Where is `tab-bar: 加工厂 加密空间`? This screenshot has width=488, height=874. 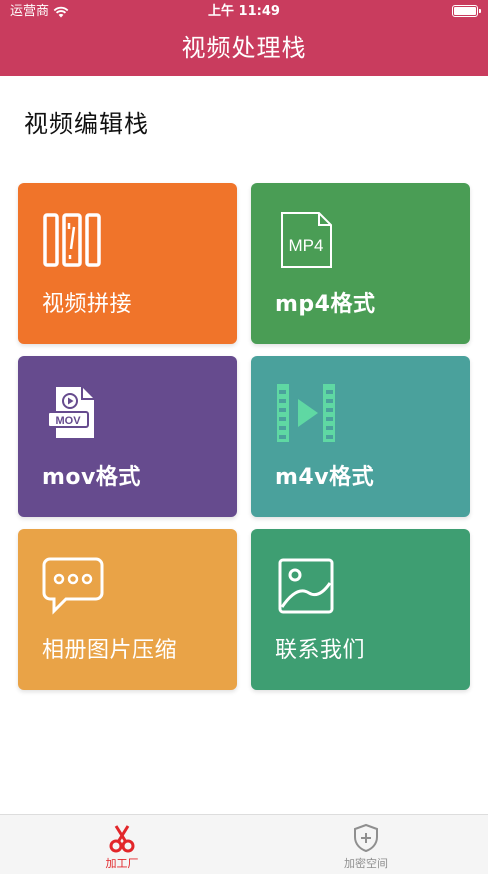
tab-bar: 加工厂 加密空间 is located at coordinates (244, 844).